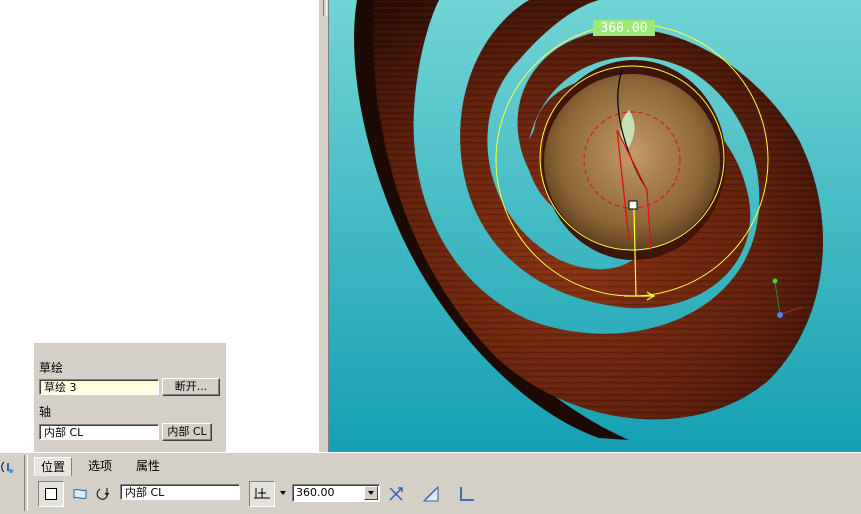 The height and width of the screenshot is (514, 861). What do you see at coordinates (80, 494) in the screenshot?
I see `surface-icon` at bounding box center [80, 494].